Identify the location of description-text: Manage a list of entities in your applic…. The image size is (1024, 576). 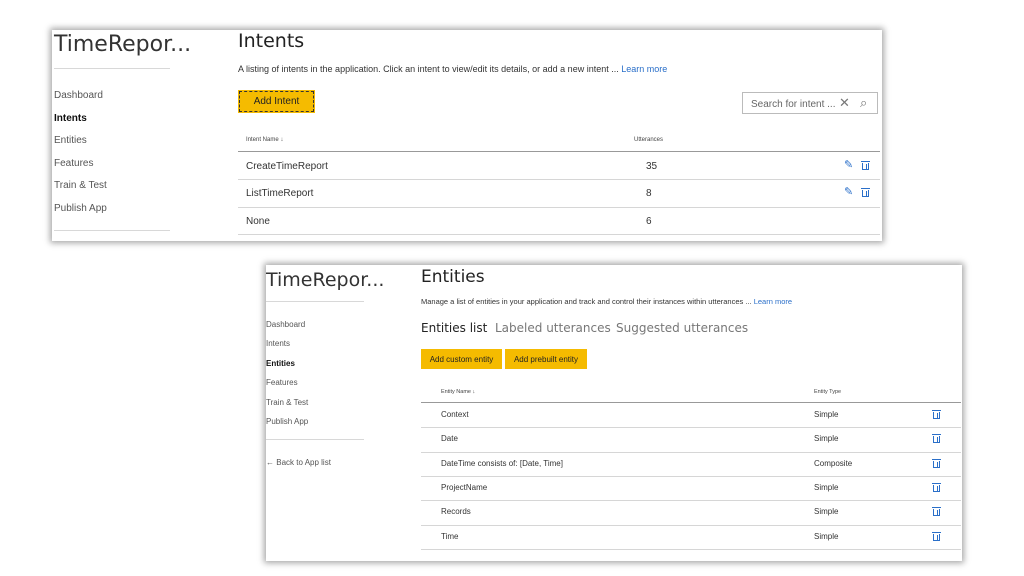
(586, 301).